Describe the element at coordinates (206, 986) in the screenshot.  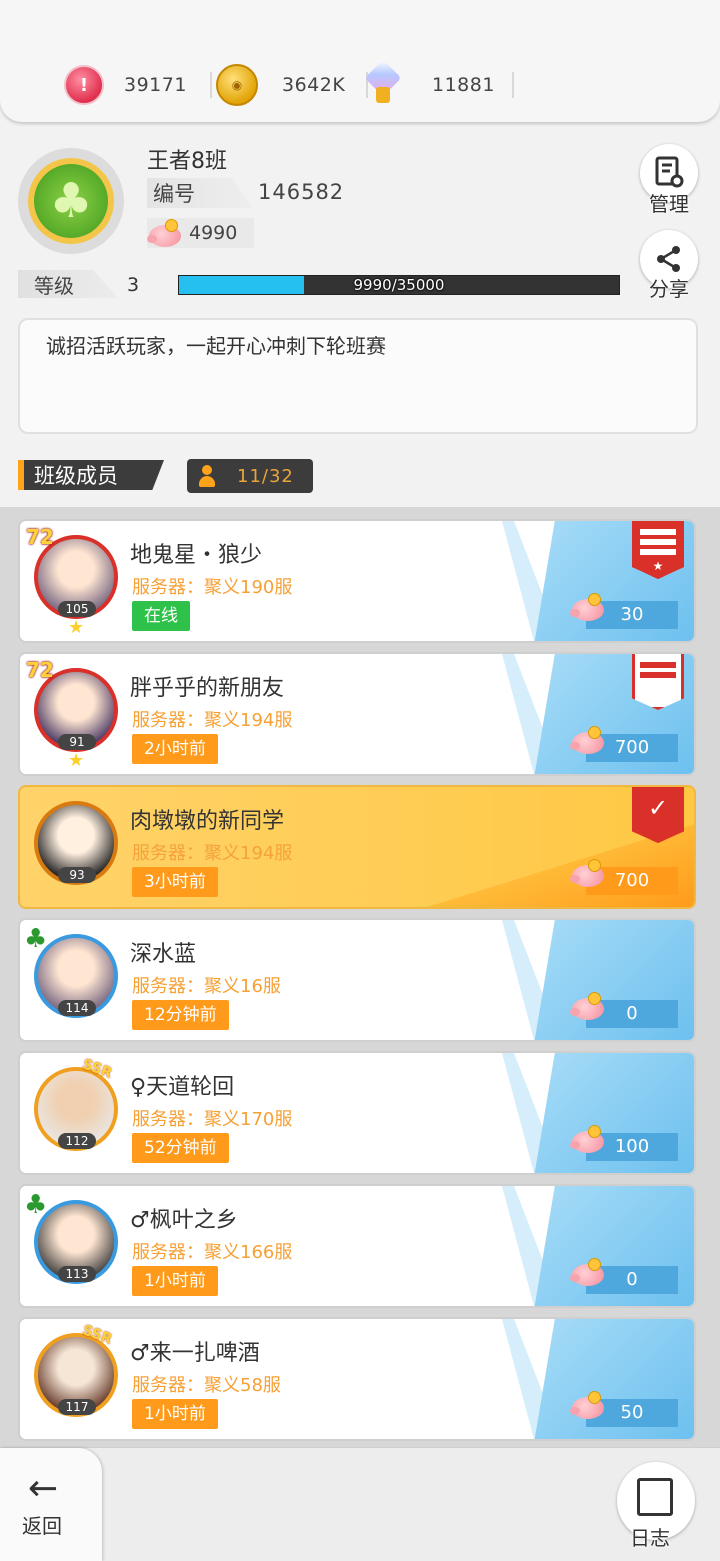
I see `member-server: 服务器：聚义16服` at that location.